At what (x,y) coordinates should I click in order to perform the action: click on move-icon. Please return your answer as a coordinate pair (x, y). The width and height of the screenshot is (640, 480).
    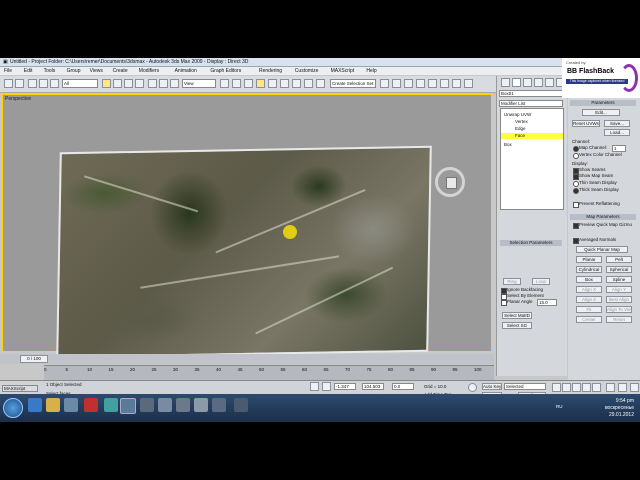
    Looking at the image, I should click on (152, 83).